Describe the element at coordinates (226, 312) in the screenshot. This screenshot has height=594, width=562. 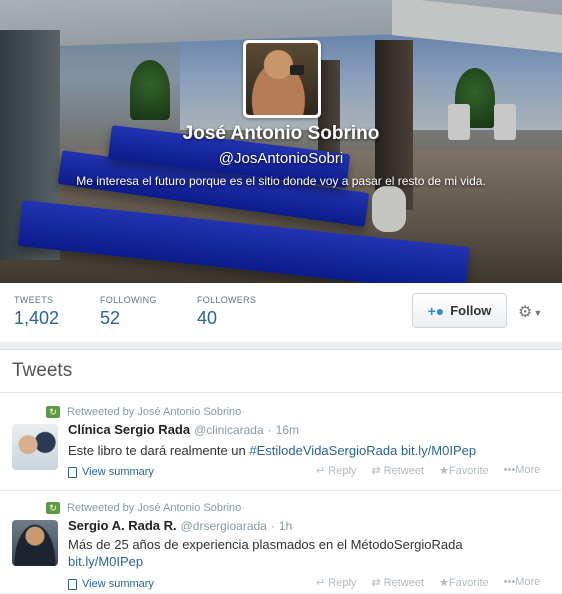
I see `stat-followers: FOLLOWERS 40` at that location.